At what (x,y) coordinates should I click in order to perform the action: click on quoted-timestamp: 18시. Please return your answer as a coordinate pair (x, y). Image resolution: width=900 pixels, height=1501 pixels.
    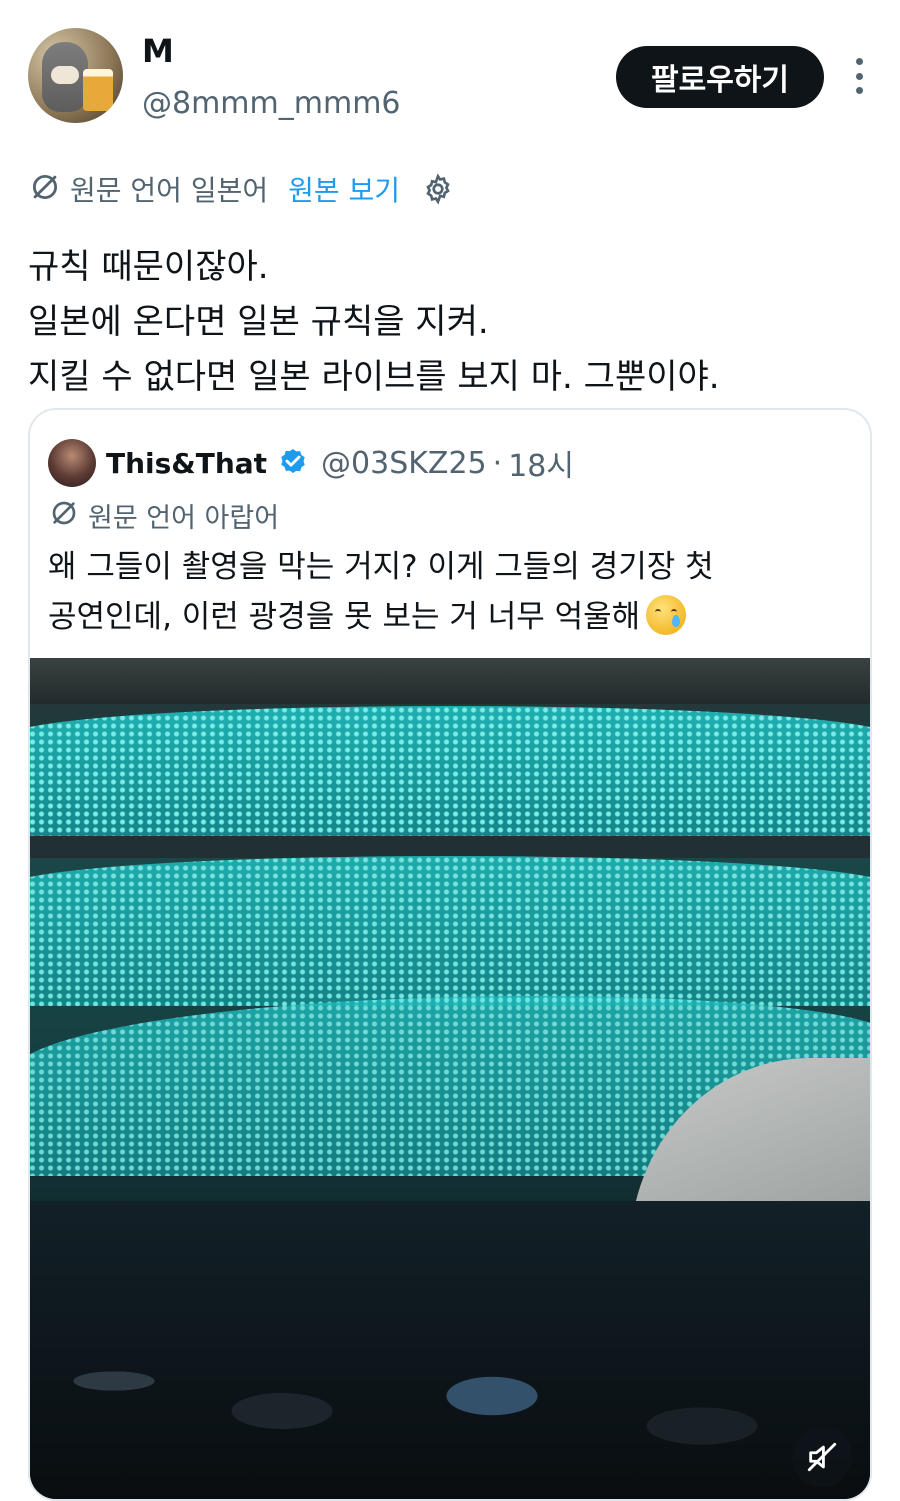
    Looking at the image, I should click on (541, 463).